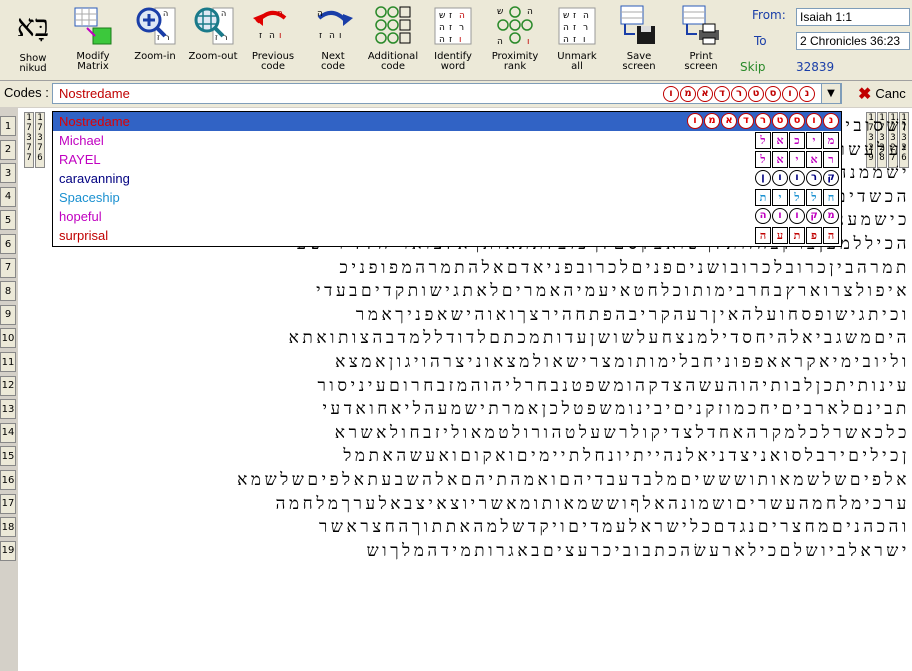 The width and height of the screenshot is (912, 671). I want to click on save-screen-label: Save screen, so click(639, 61).